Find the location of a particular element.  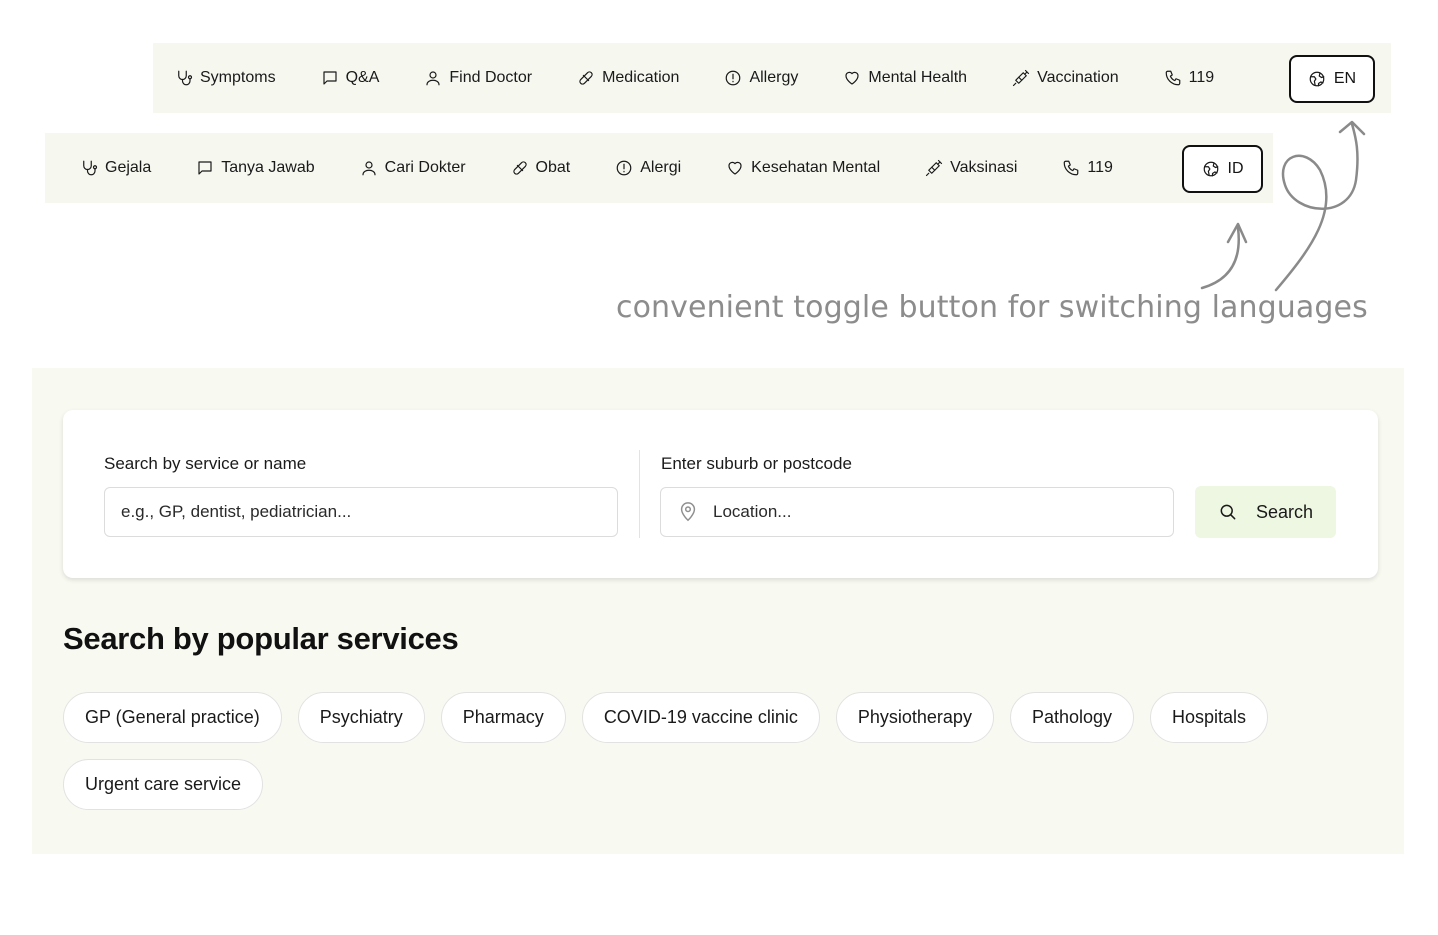

nav-item-gejala: Gejala is located at coordinates (115, 168).